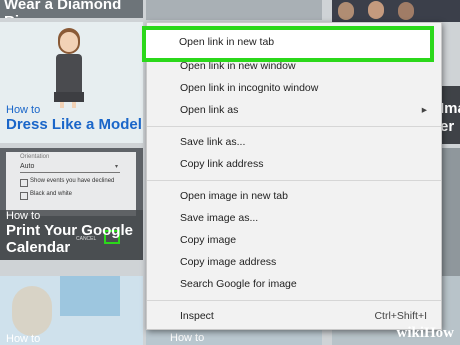 Image resolution: width=460 pixels, height=345 pixels. Describe the element at coordinates (117, 167) in the screenshot. I see `dropdown-arrow-icon: ▾` at that location.